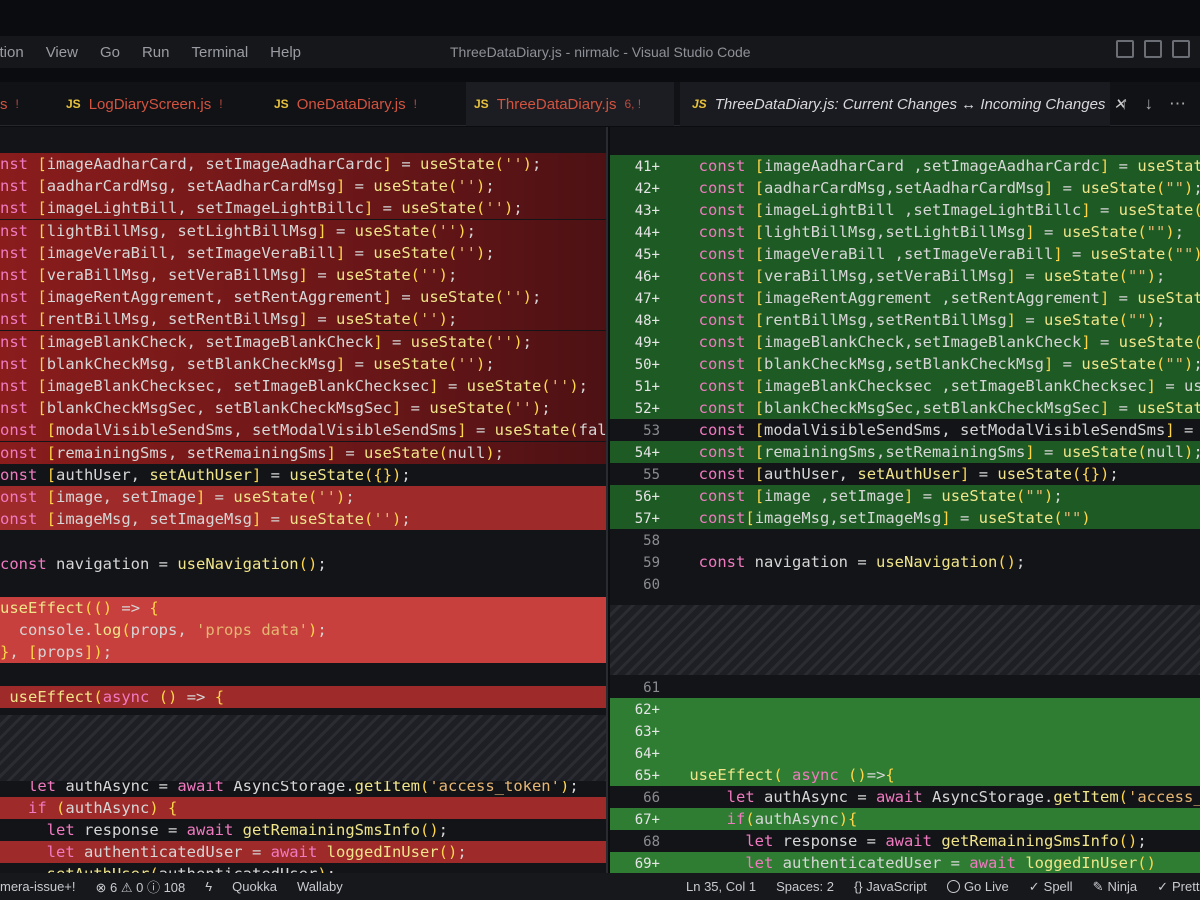 This screenshot has width=1200, height=900. Describe the element at coordinates (805, 886) in the screenshot. I see `indentation: Spaces: 2` at that location.